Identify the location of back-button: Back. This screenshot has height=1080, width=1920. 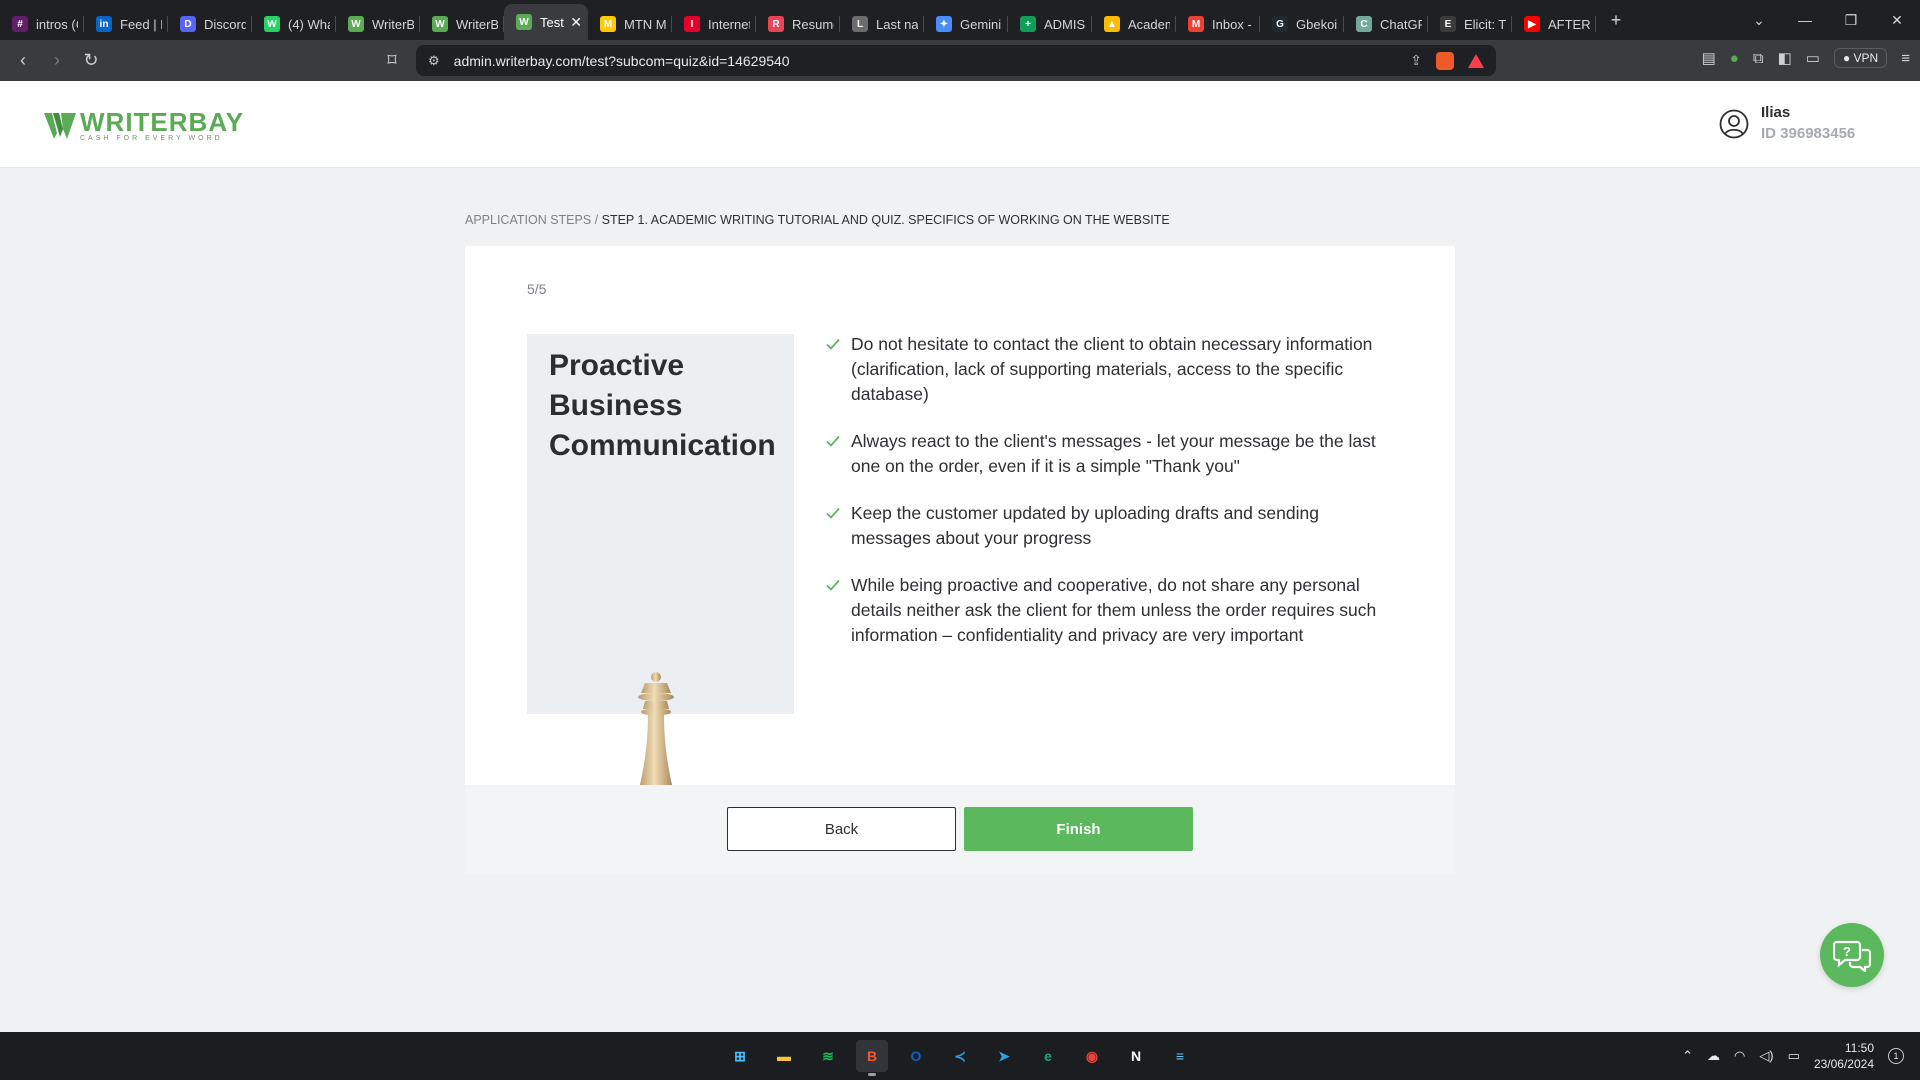
(841, 829).